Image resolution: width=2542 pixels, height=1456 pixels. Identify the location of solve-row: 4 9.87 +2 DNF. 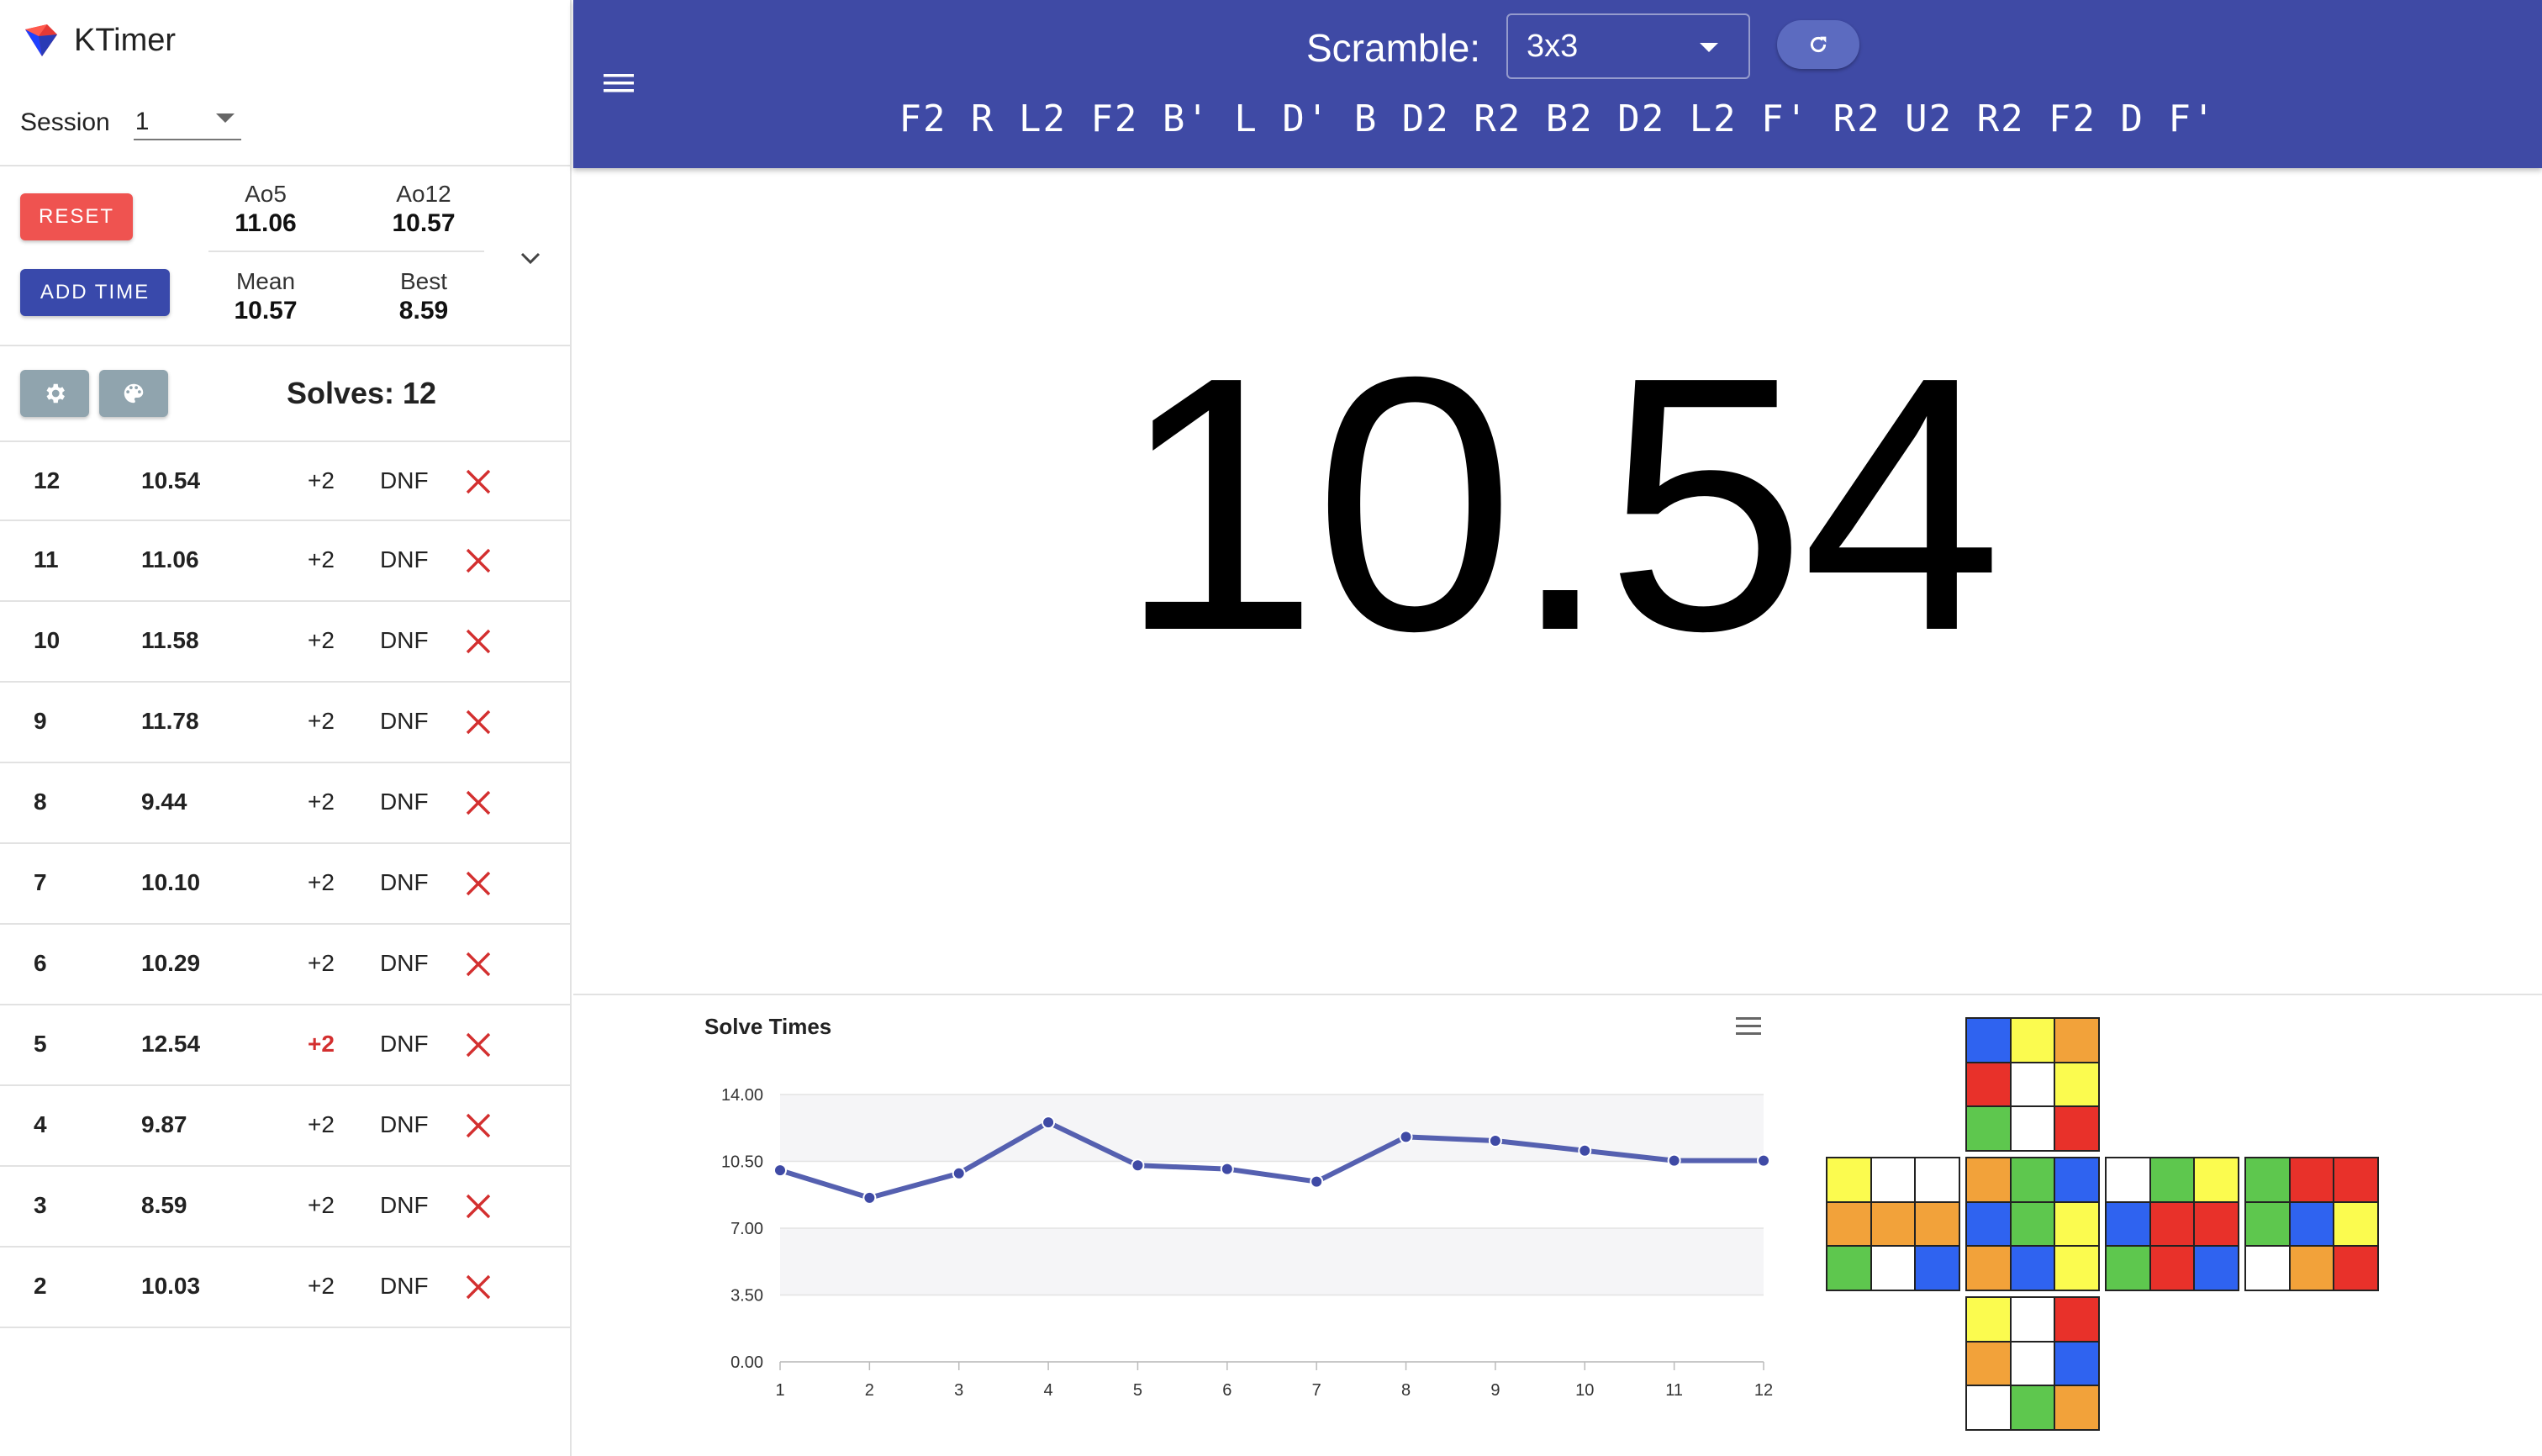
(286, 1127).